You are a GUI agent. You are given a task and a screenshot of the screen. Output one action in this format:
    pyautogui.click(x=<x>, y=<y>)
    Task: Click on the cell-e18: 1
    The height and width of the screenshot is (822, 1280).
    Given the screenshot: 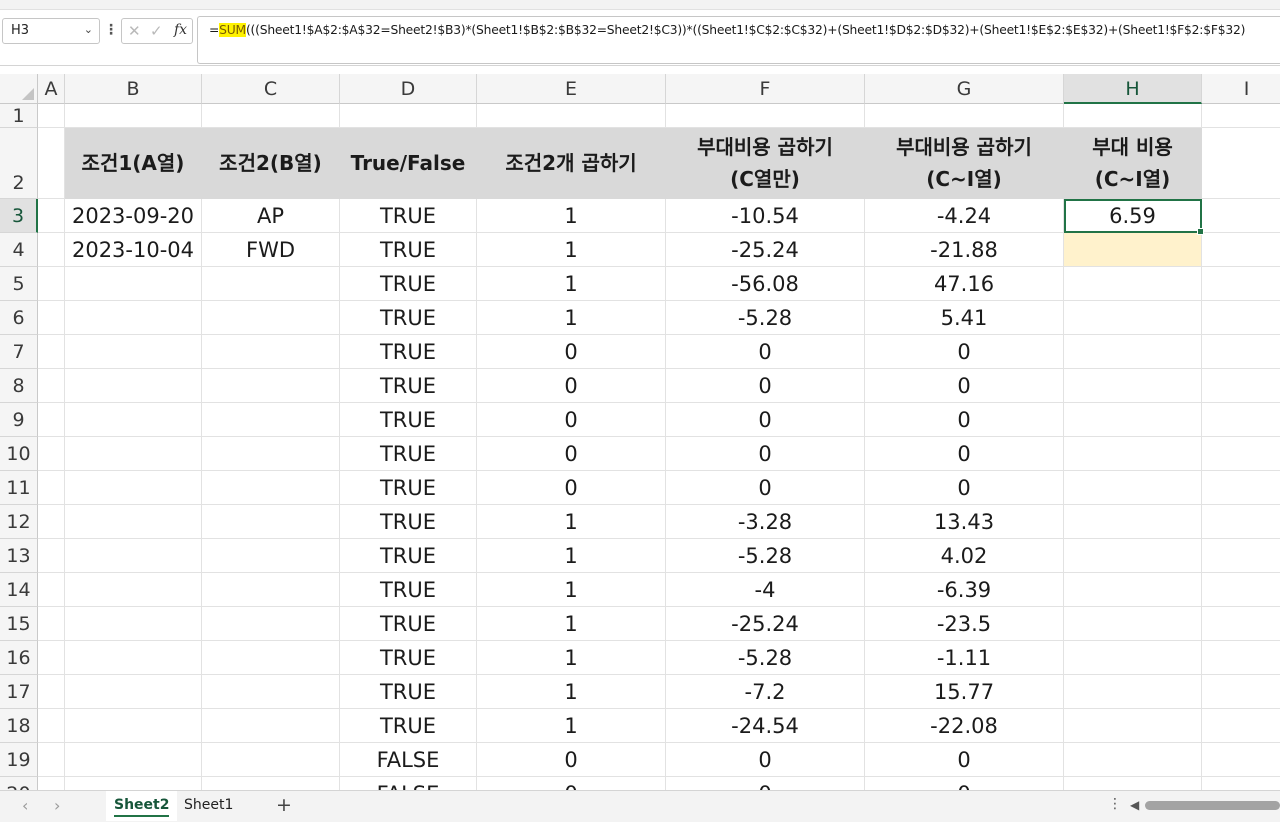 What is the action you would take?
    pyautogui.click(x=571, y=726)
    